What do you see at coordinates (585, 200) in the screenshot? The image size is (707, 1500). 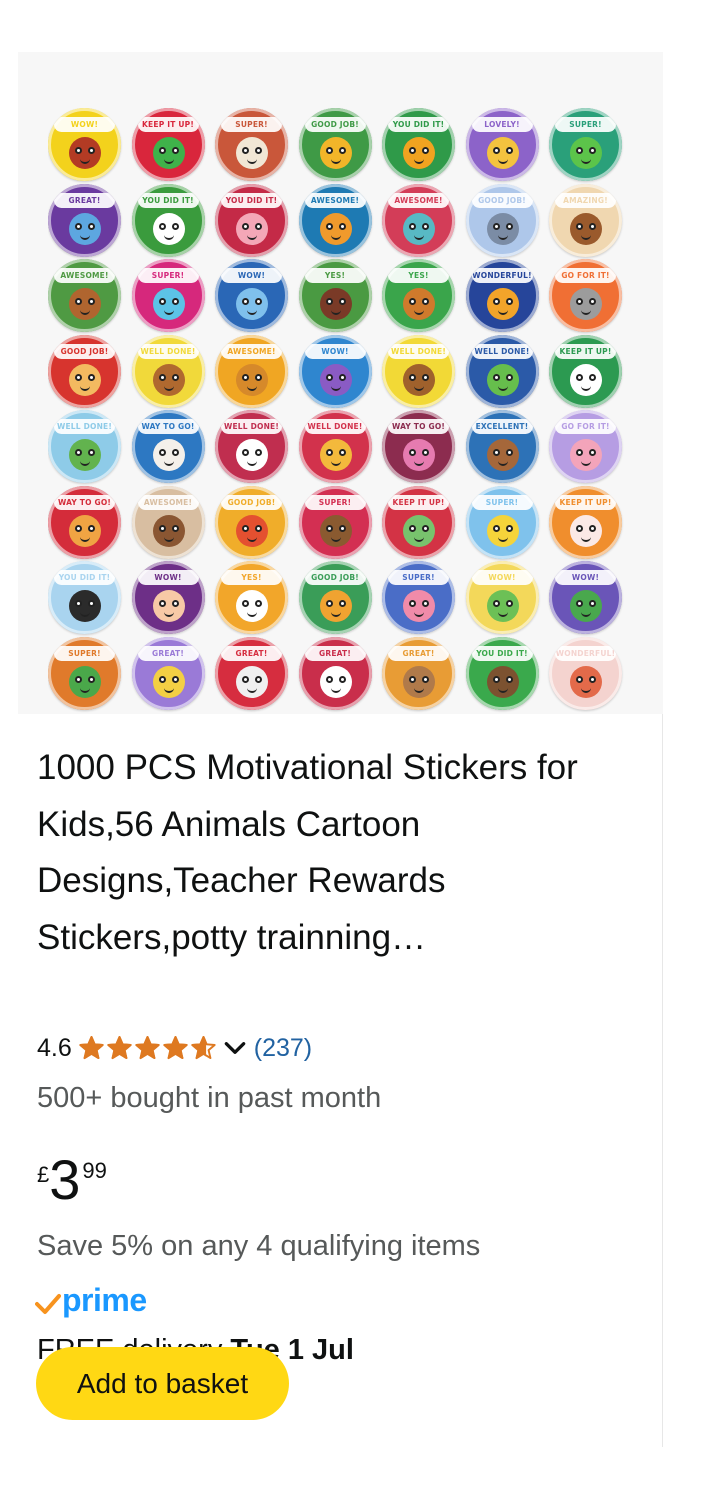 I see `sticker-banner: AMAZING!` at bounding box center [585, 200].